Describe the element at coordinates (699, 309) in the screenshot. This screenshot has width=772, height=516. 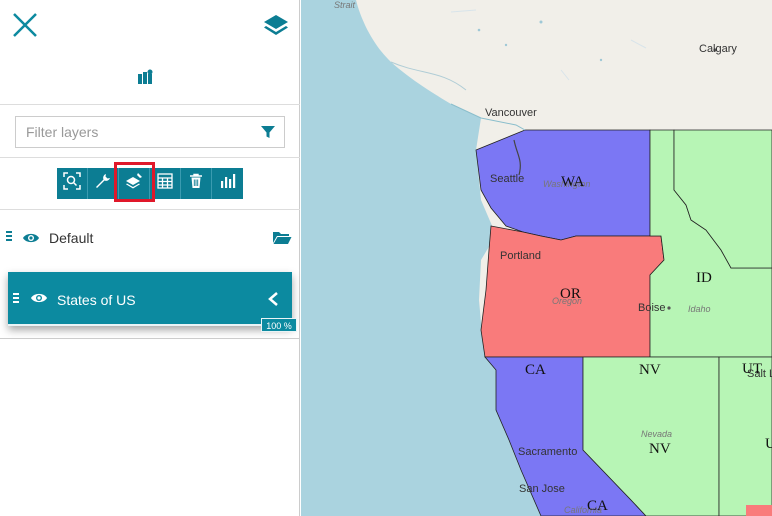
I see `map-place-label: Idaho` at that location.